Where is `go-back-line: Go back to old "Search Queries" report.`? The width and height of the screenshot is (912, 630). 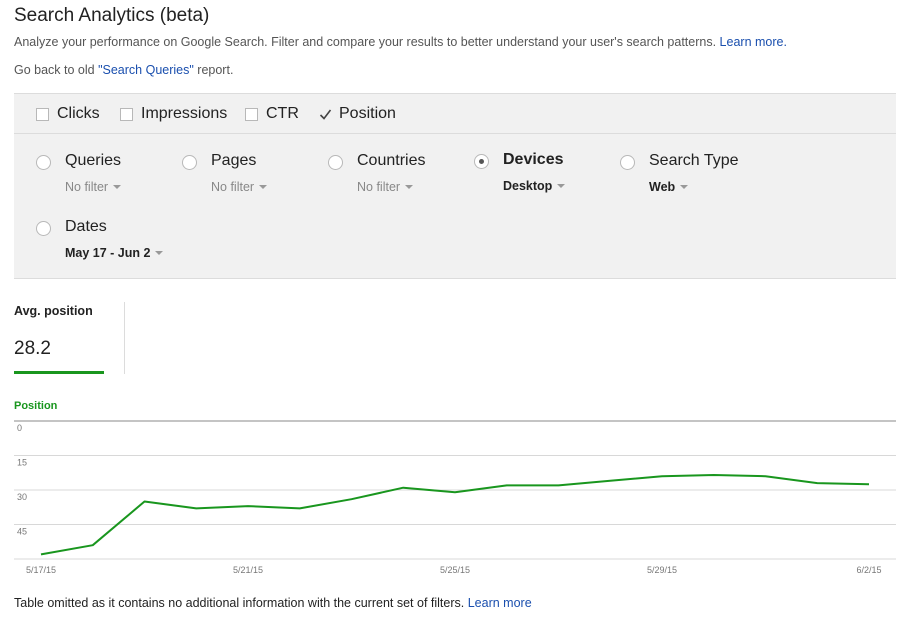
go-back-line: Go back to old "Search Queries" report. is located at coordinates (123, 70).